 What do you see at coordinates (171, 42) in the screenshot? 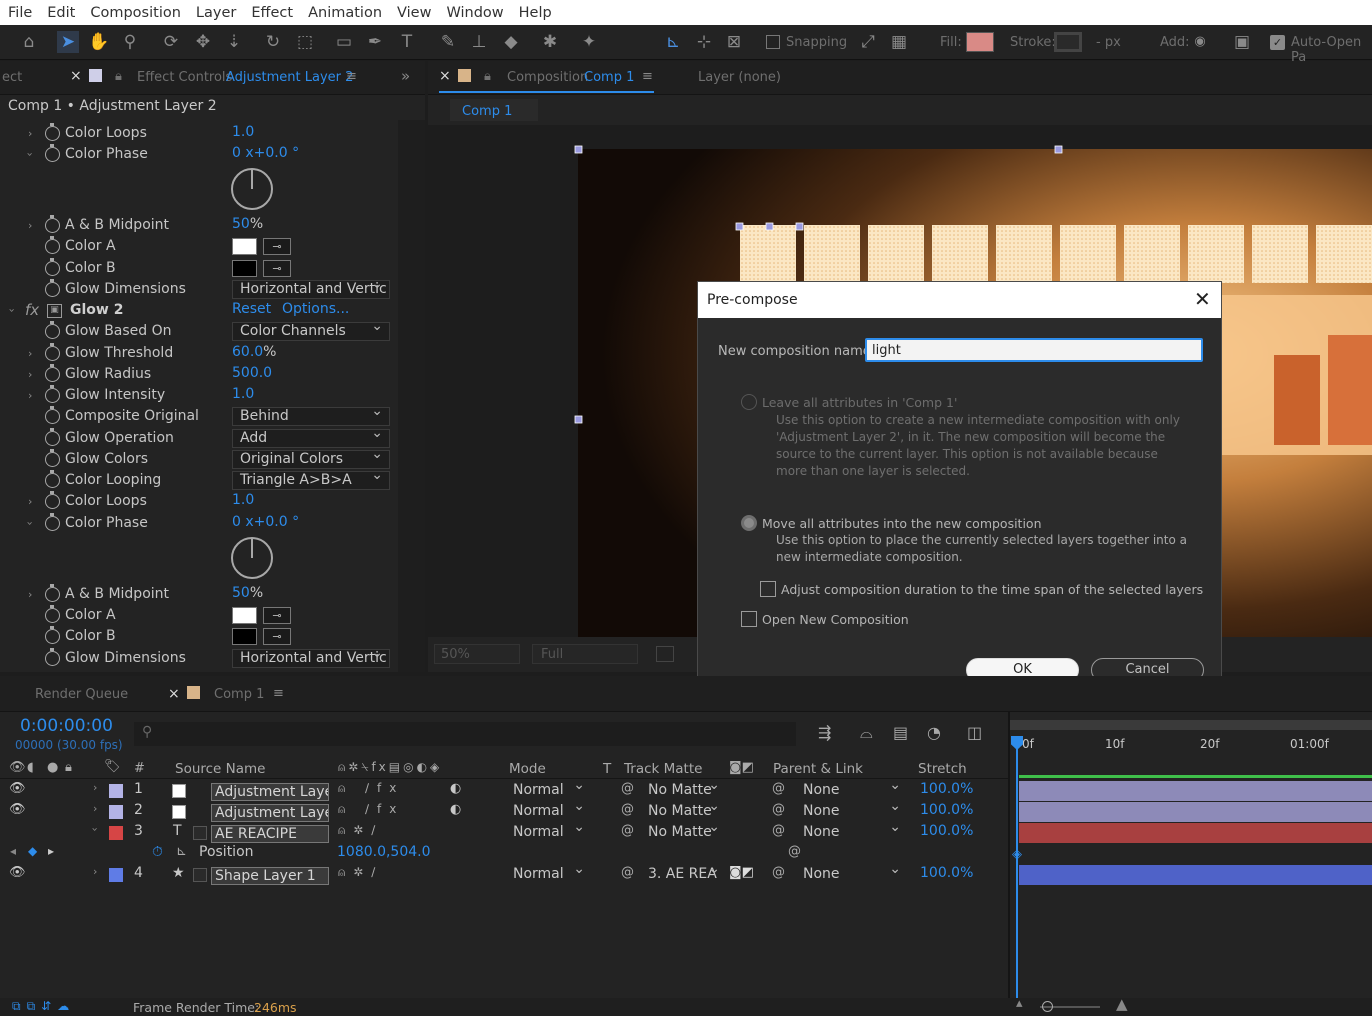
I see `orbit-camera-icon: ⟳` at bounding box center [171, 42].